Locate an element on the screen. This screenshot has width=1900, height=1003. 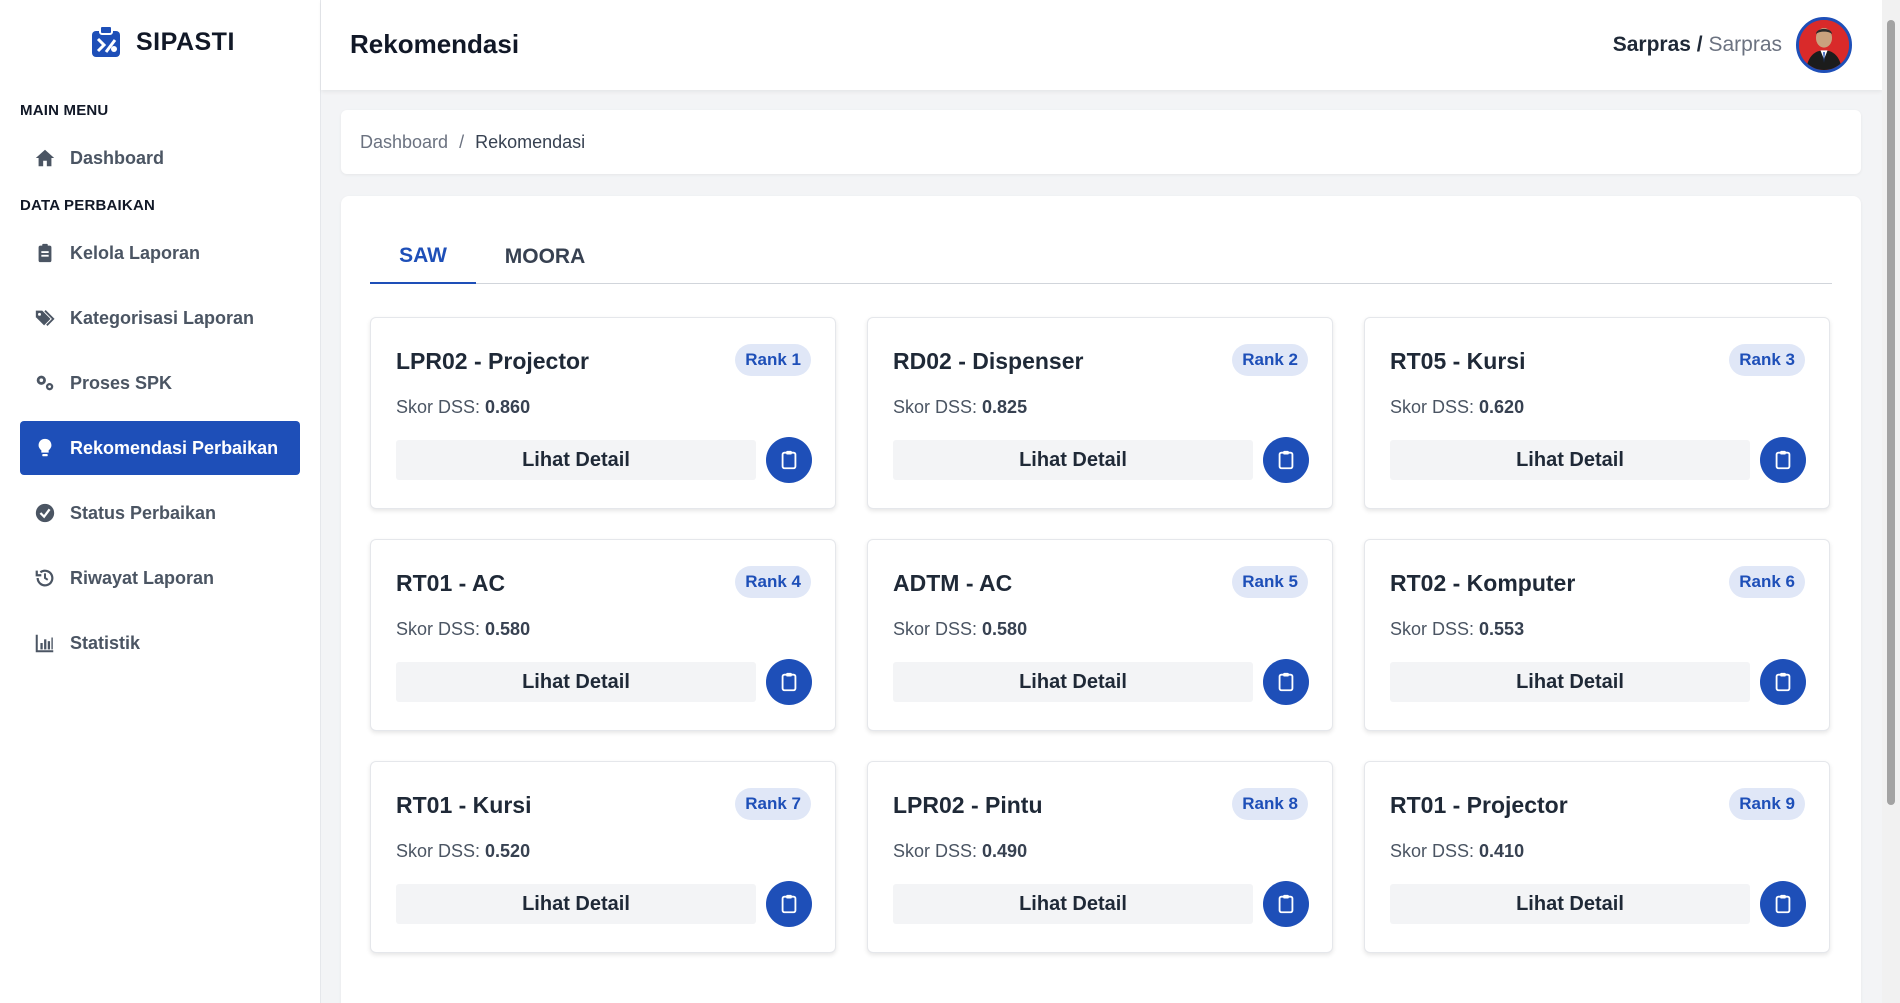
rank-badge: Rank 7 is located at coordinates (773, 804).